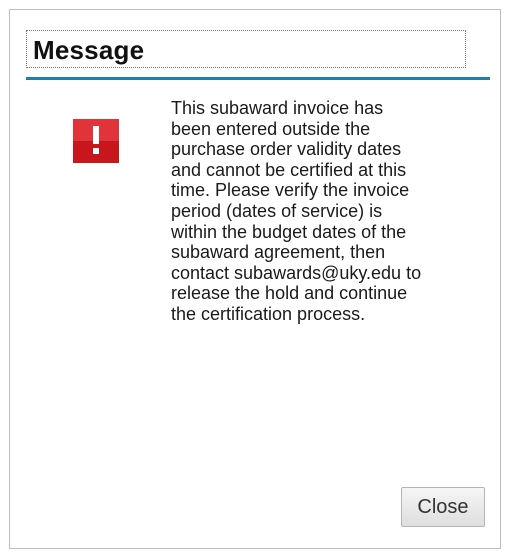 The width and height of the screenshot is (509, 556). Describe the element at coordinates (89, 50) in the screenshot. I see `dialog-title: Message` at that location.